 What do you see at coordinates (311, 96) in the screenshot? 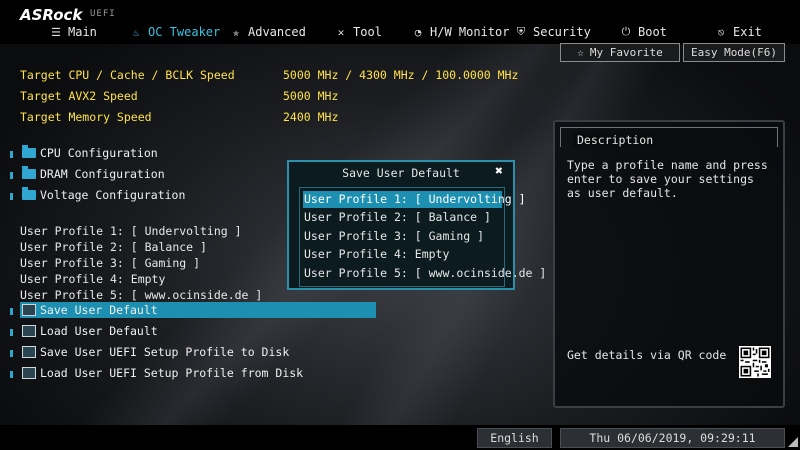
I see `info-value-avx2: 5000 MHz` at bounding box center [311, 96].